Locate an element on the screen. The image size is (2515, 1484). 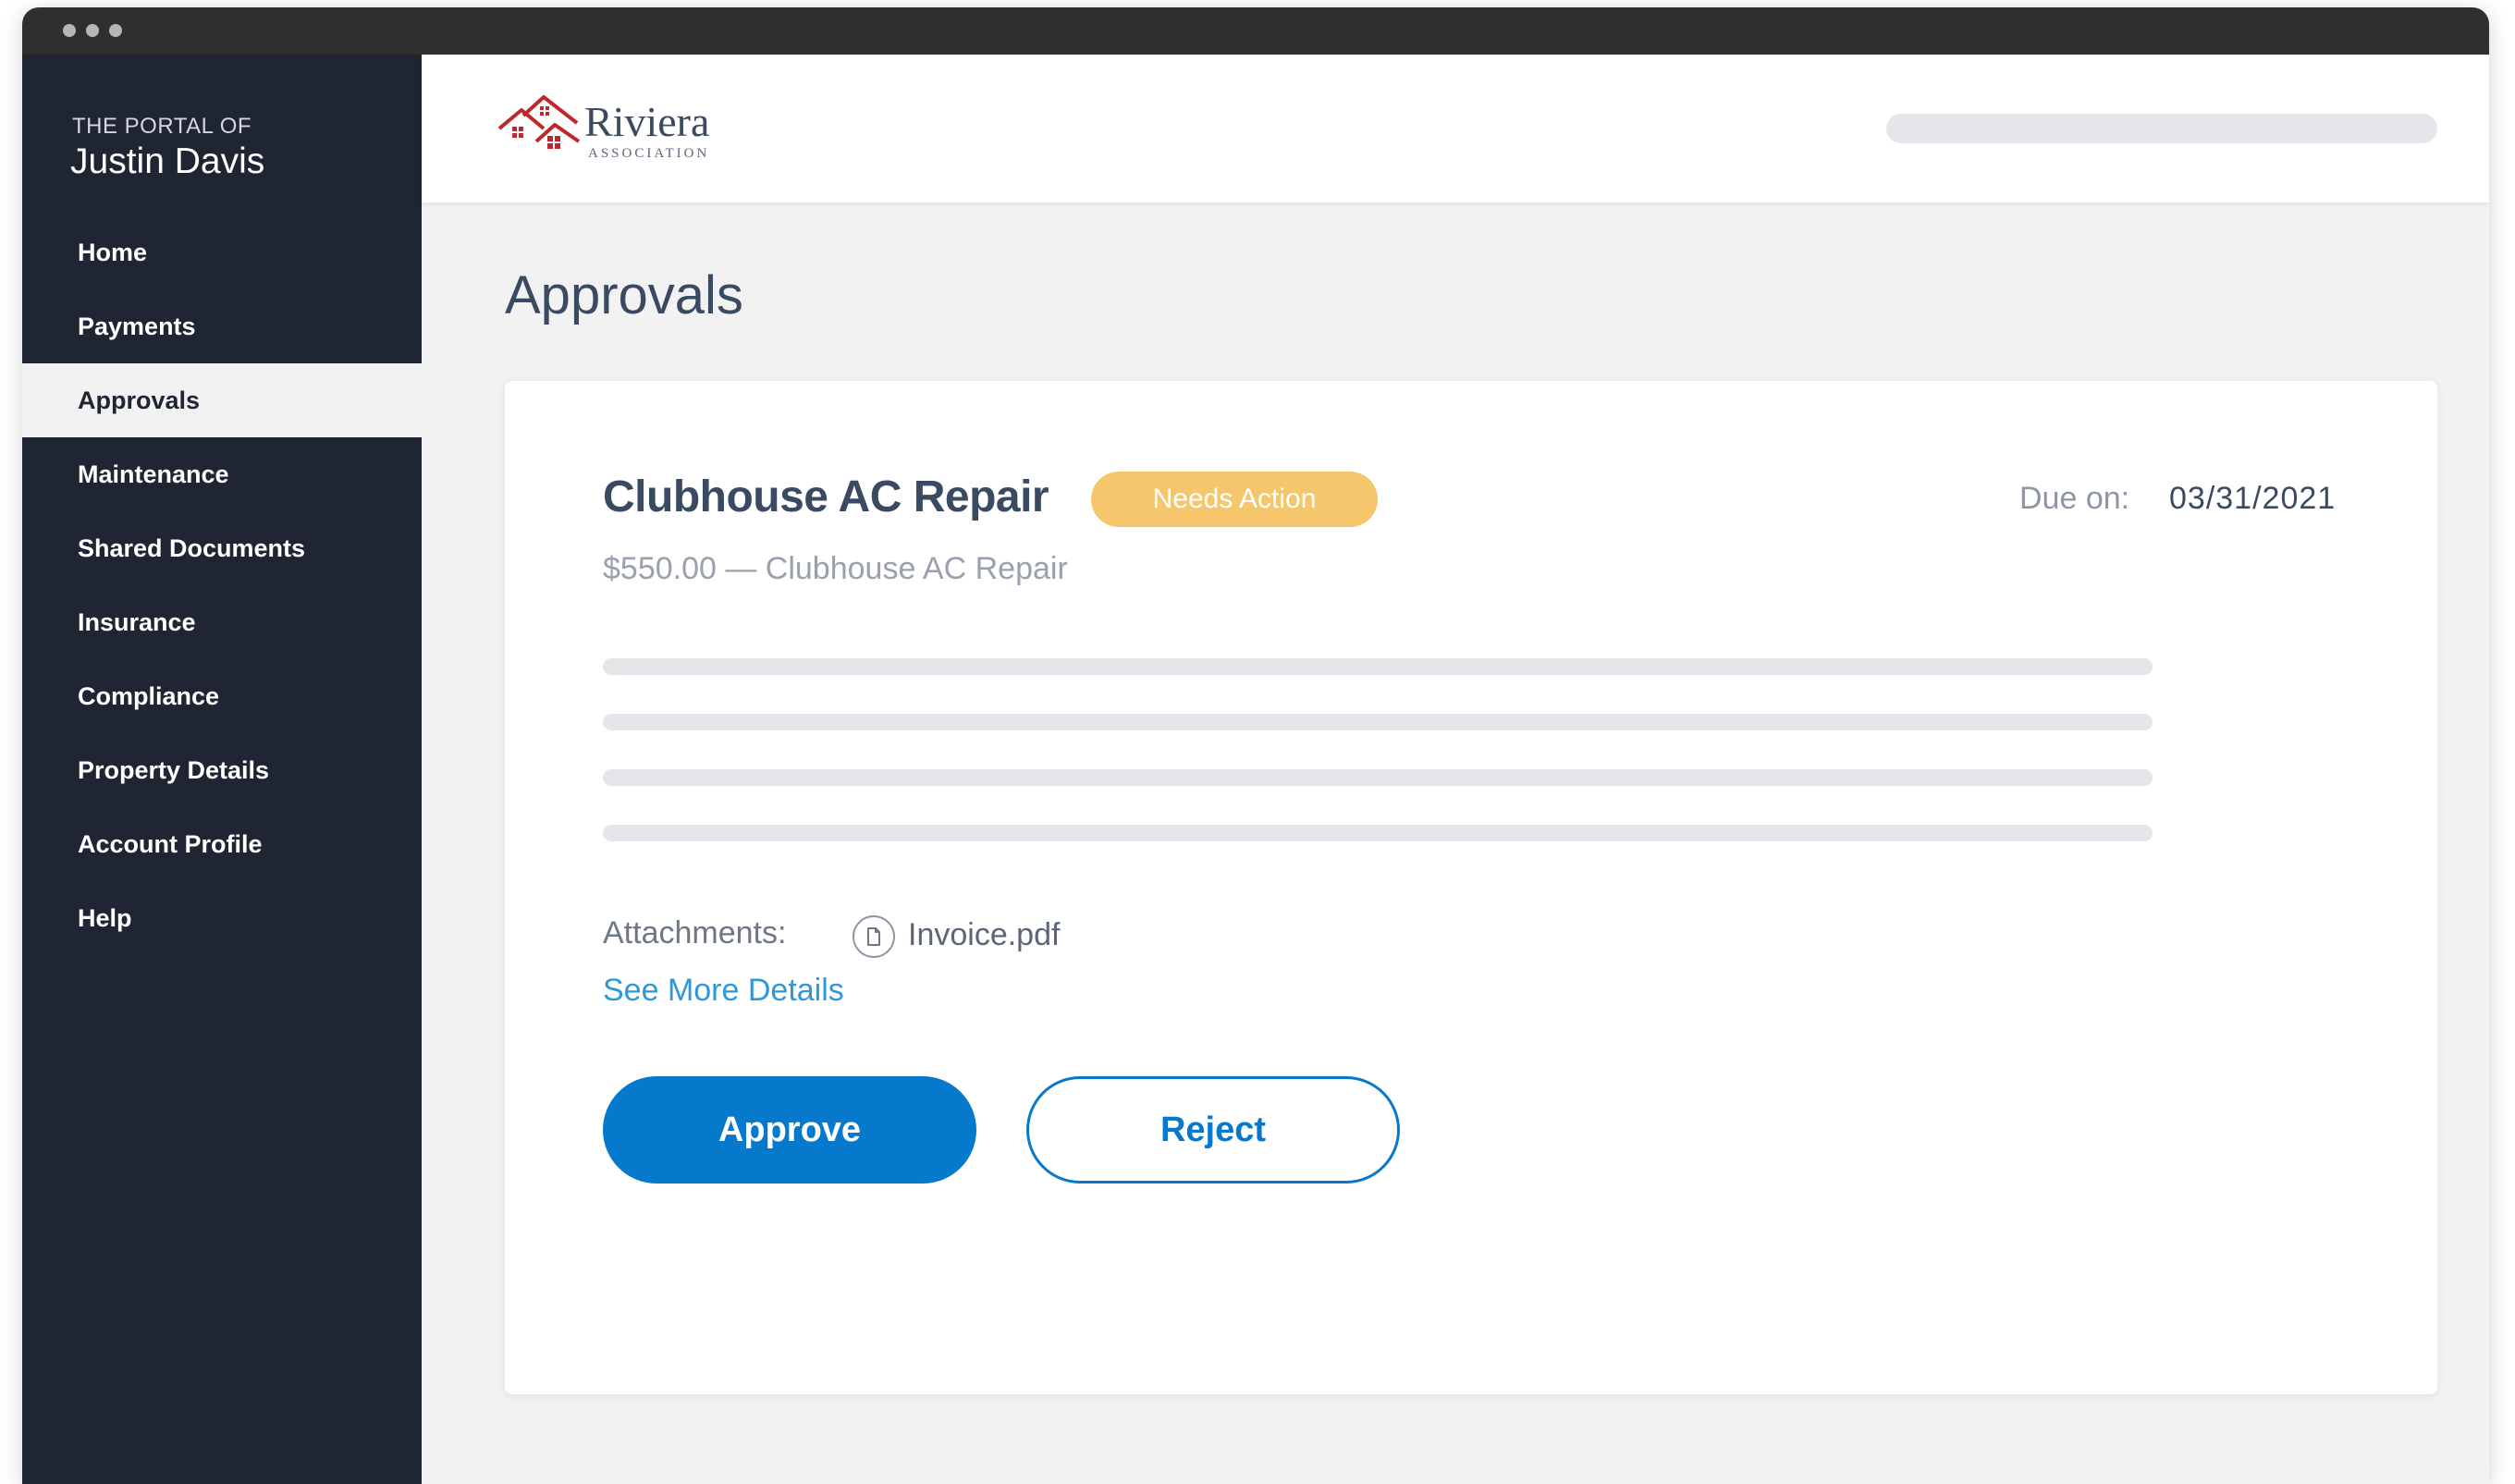
attachment-link: Invoice.pdf is located at coordinates (984, 935).